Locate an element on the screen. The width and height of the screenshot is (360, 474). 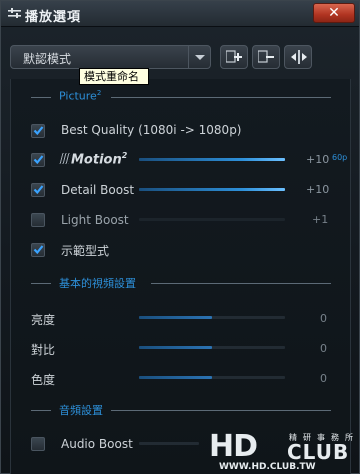
motion-slider is located at coordinates (212, 159).